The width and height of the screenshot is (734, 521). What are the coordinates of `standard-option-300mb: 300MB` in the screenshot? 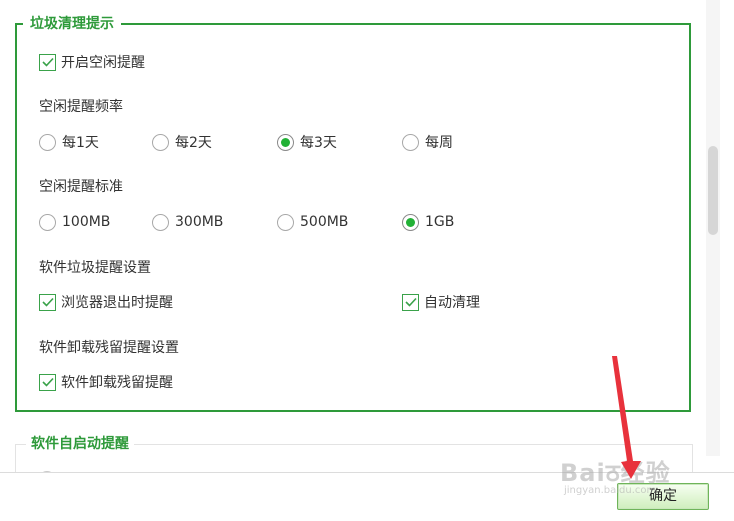 It's located at (187, 222).